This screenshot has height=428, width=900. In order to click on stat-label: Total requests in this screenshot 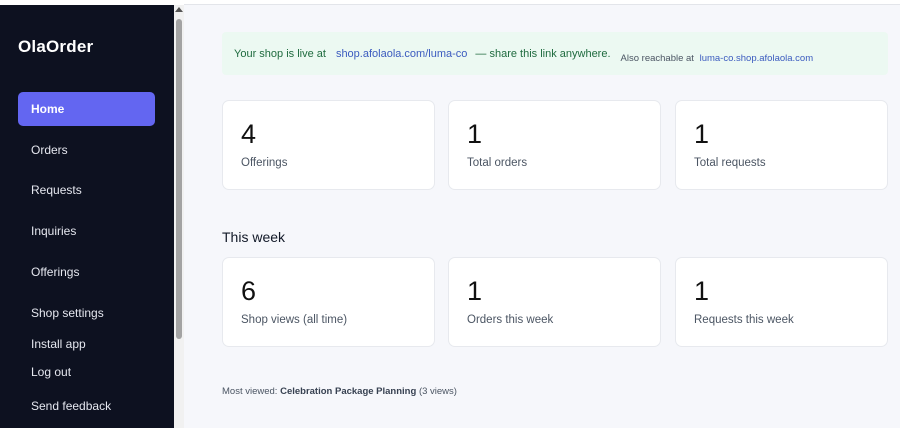, I will do `click(730, 163)`.